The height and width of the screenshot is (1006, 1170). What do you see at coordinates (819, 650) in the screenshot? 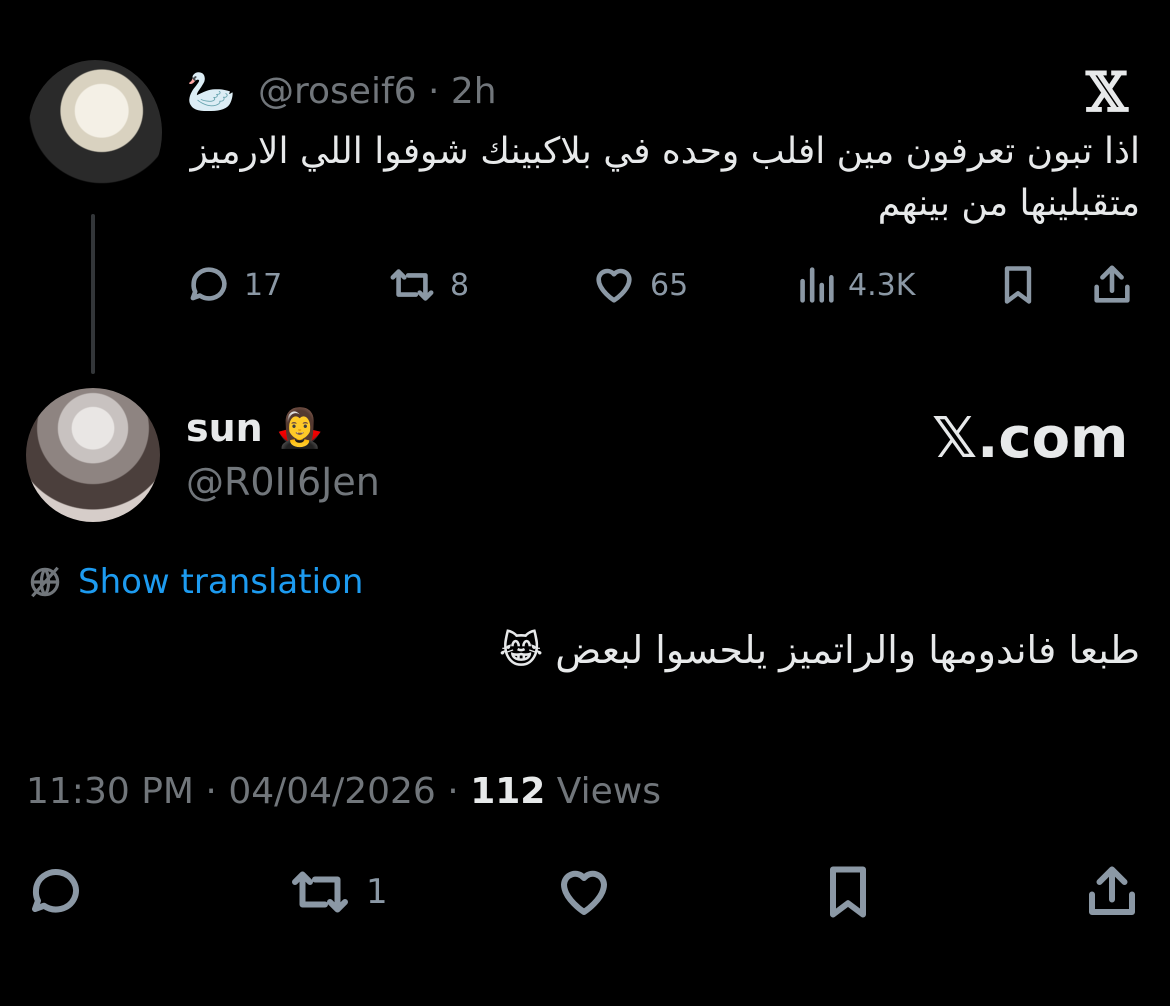
I see `tweet-text: طبعا فاندومها والراتميز يلحسوا لبعض 😹` at bounding box center [819, 650].